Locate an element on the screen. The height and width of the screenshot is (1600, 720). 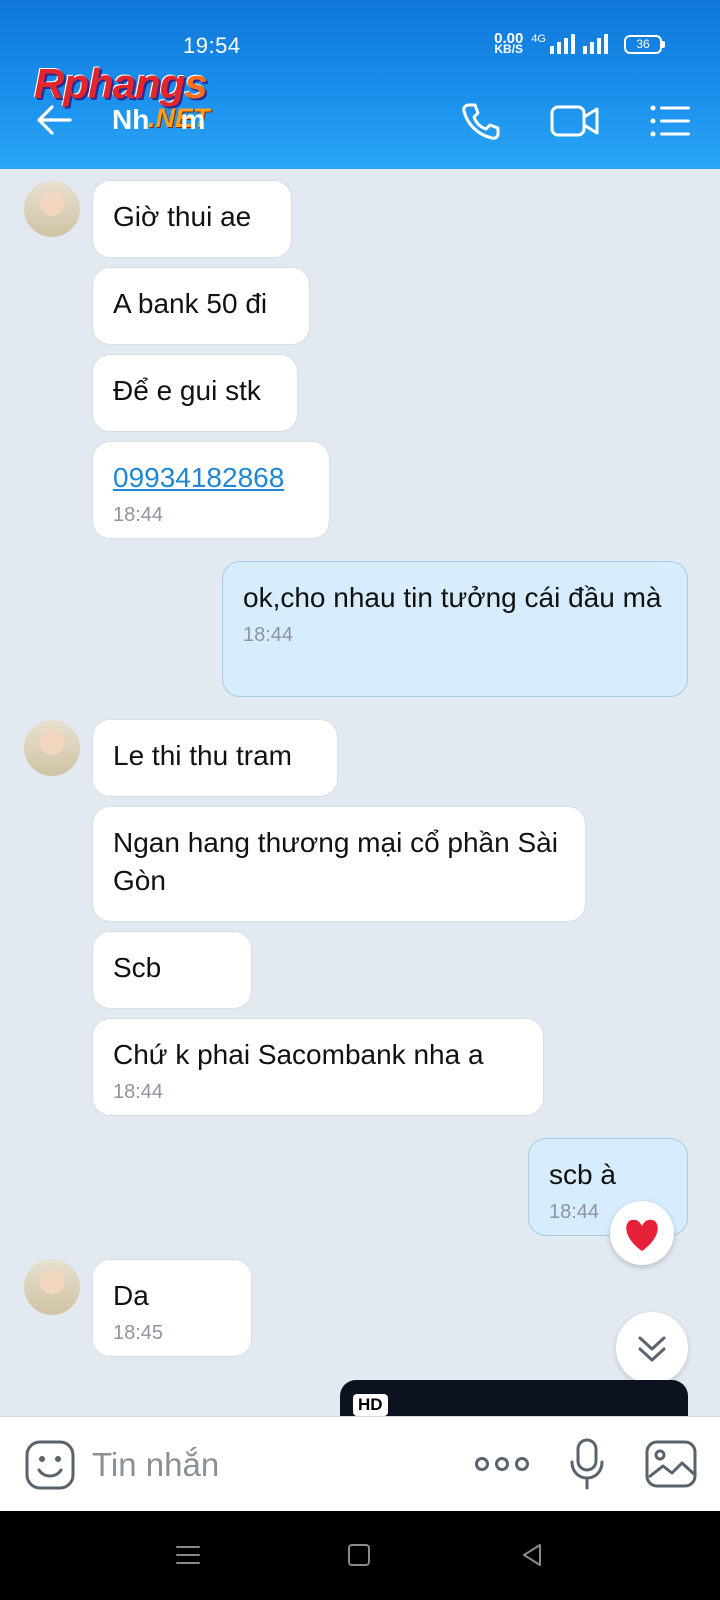
message-text: Le thi thu tram is located at coordinates (202, 755).